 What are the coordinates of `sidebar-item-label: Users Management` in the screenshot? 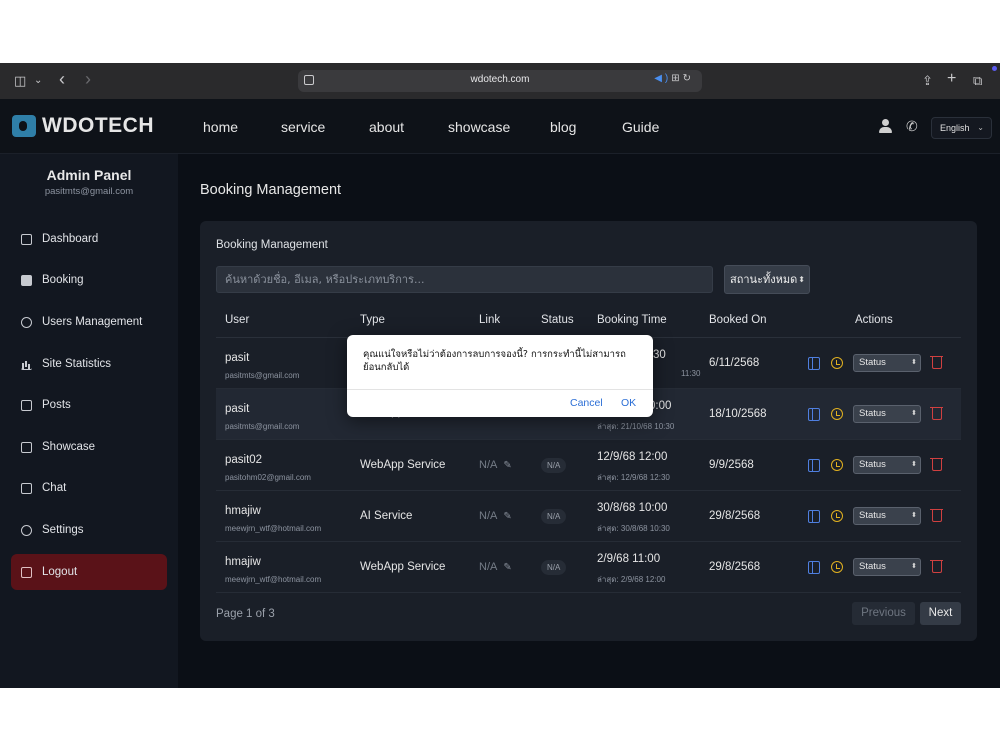 It's located at (92, 322).